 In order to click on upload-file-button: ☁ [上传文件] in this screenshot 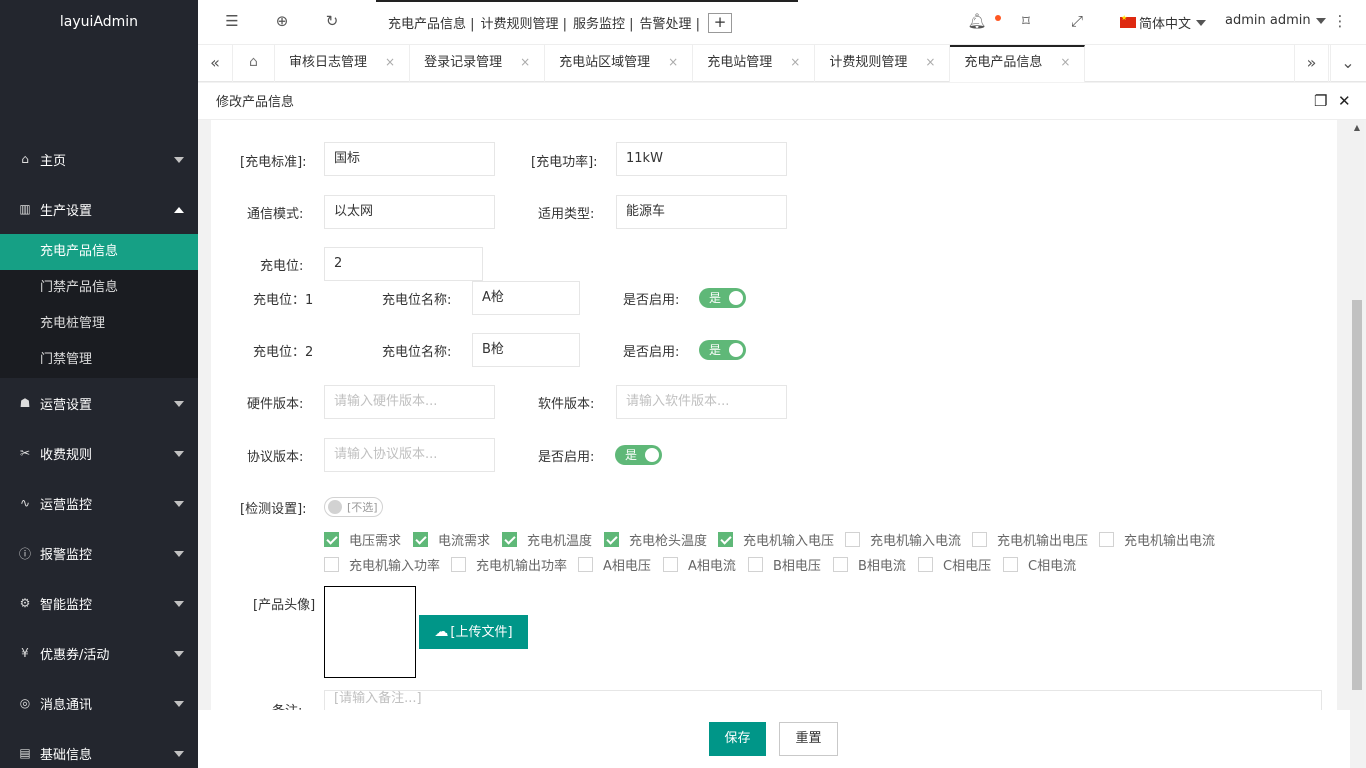, I will do `click(473, 632)`.